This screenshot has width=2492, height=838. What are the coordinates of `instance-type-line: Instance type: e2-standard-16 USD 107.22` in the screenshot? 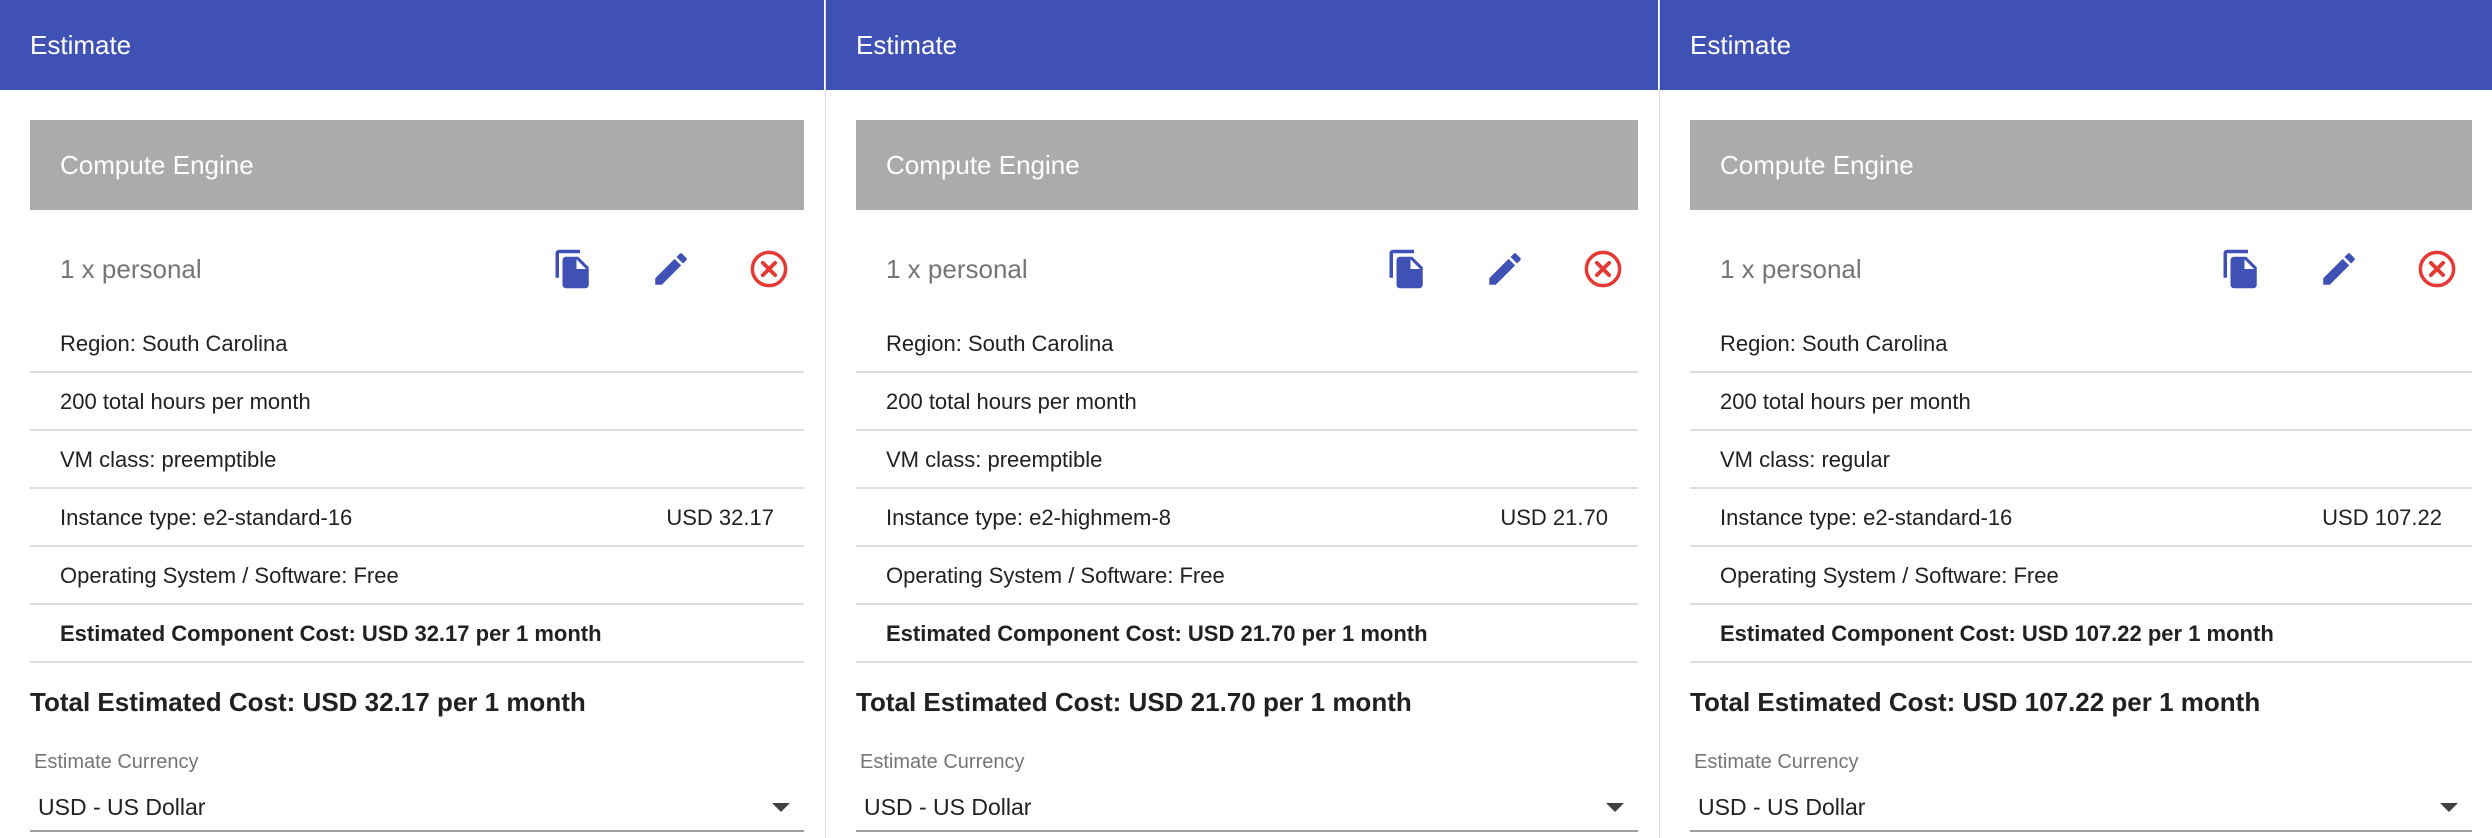 It's located at (2081, 518).